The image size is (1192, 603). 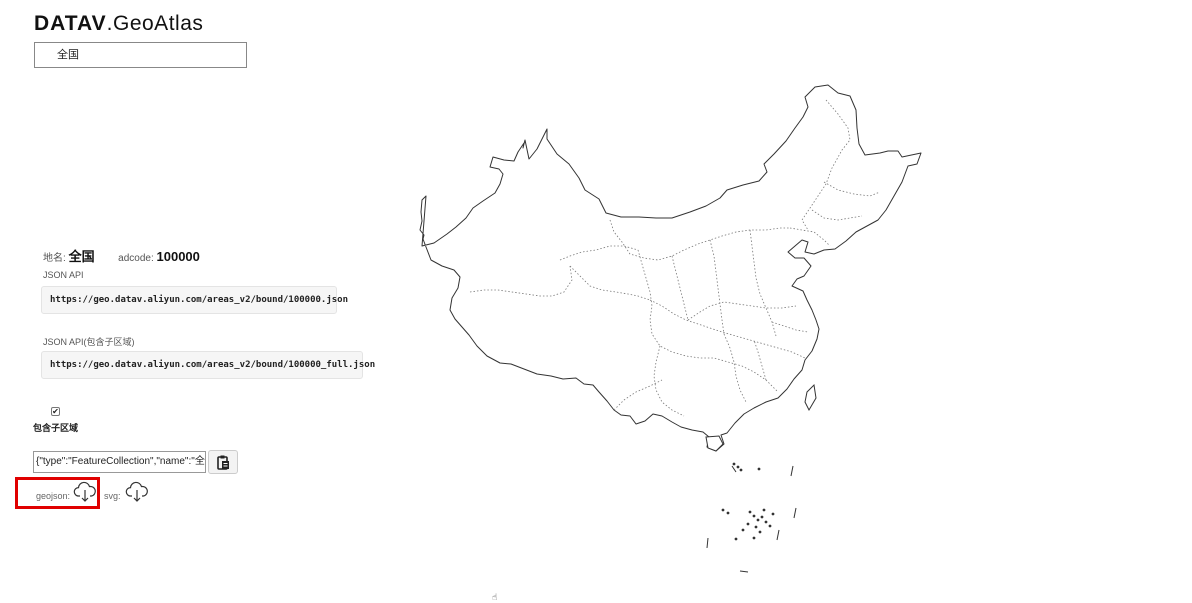 I want to click on geojson-text-field: {"type":"FeatureCollection","name":"全, so click(x=119, y=462).